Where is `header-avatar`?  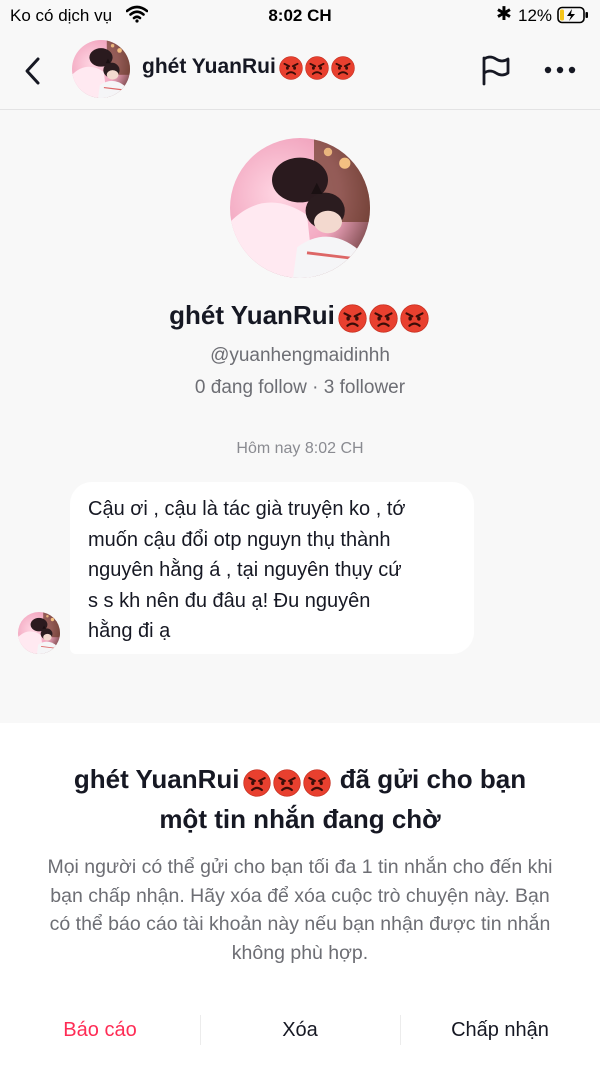 header-avatar is located at coordinates (101, 69).